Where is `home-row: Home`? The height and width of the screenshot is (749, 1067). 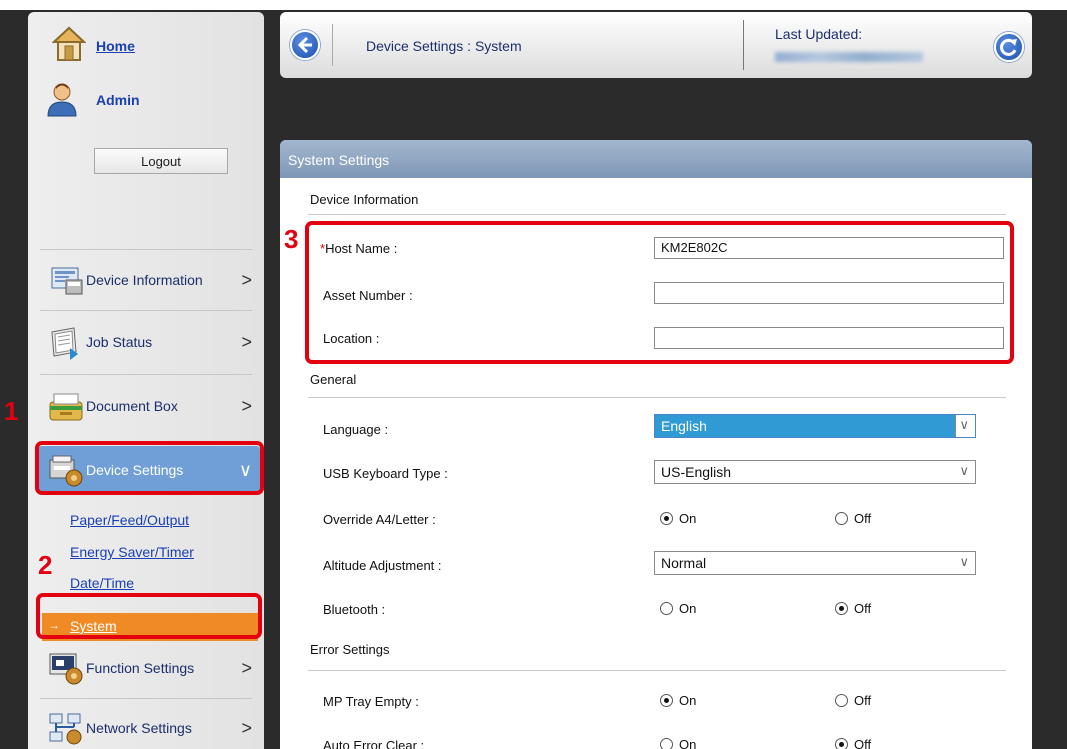
home-row: Home is located at coordinates (146, 46).